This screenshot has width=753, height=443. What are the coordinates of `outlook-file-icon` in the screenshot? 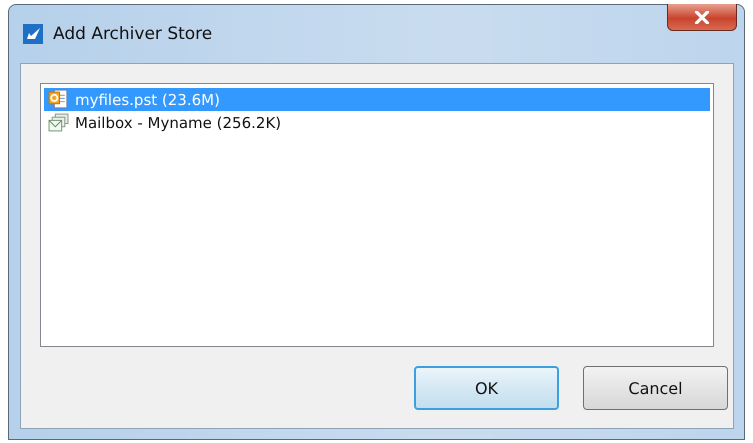 It's located at (58, 99).